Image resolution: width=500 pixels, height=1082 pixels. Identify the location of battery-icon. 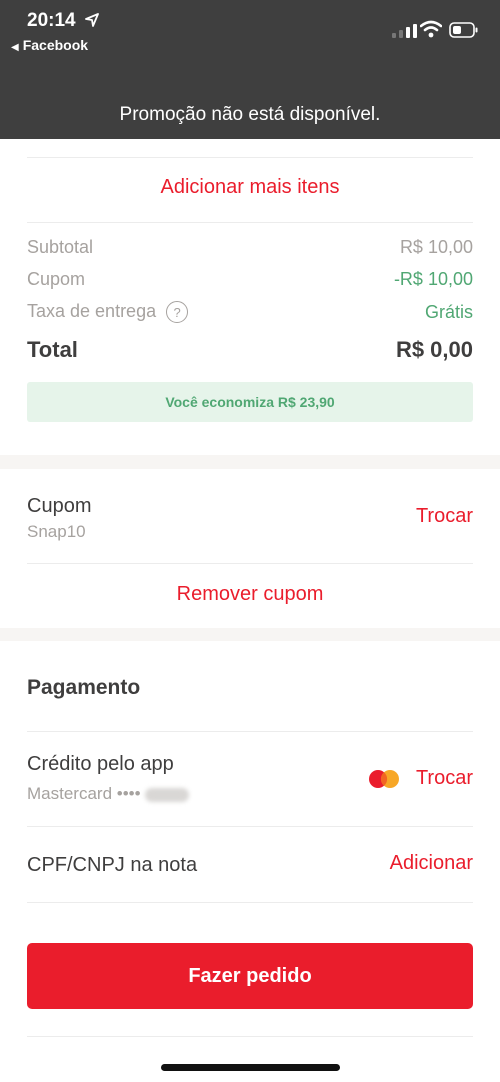
(463, 30).